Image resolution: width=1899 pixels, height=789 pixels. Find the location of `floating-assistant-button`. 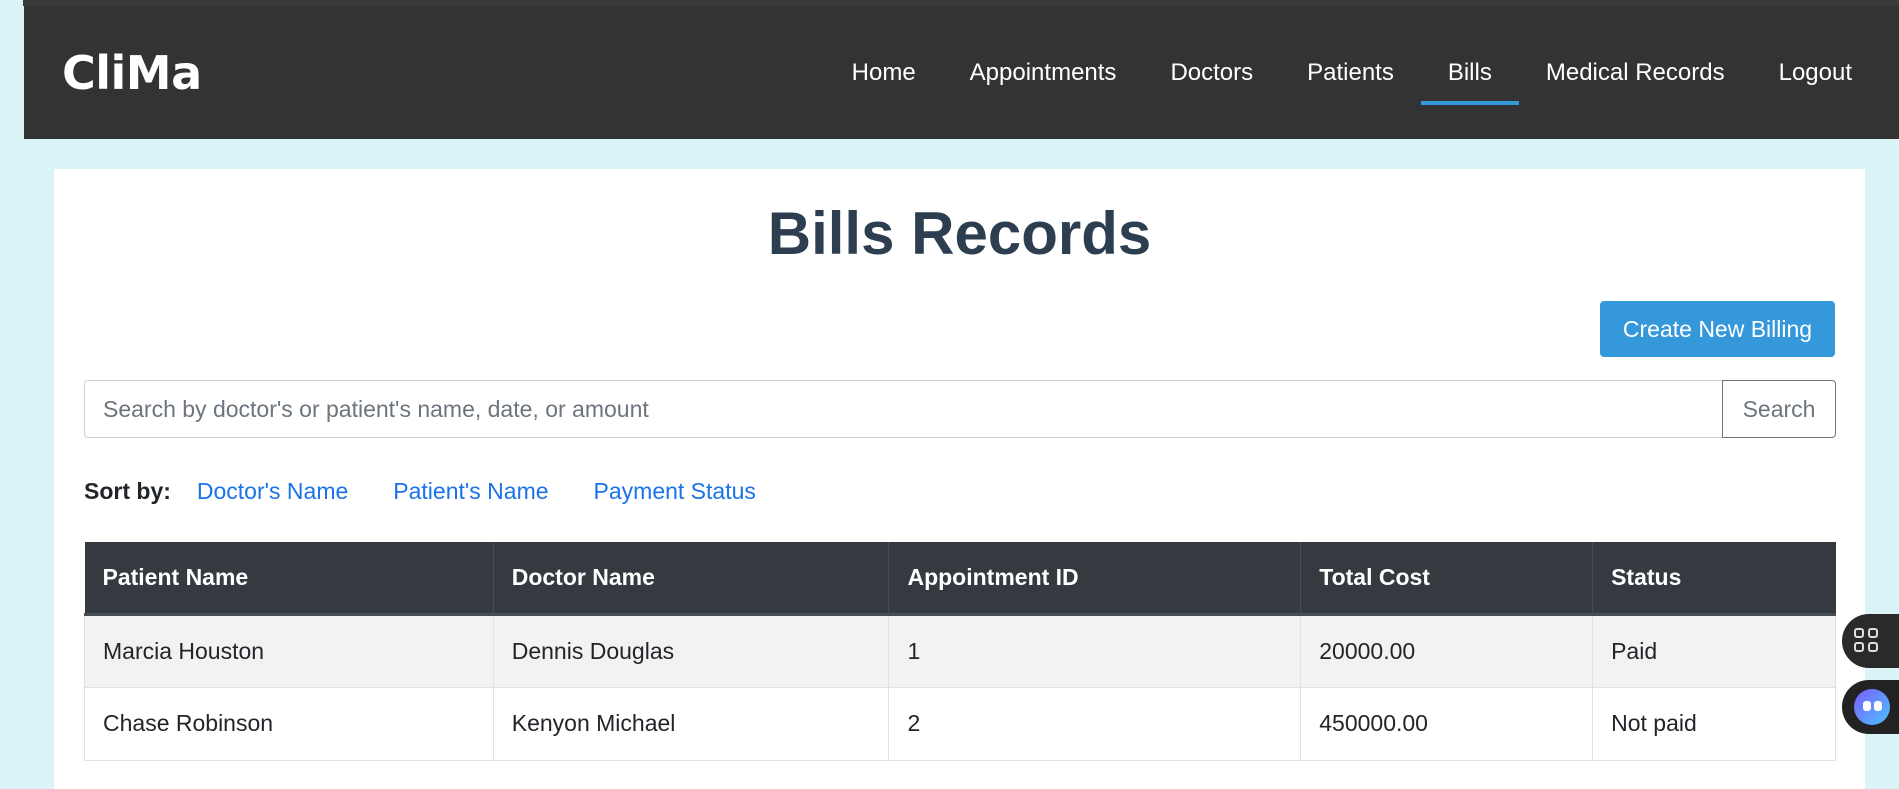

floating-assistant-button is located at coordinates (1870, 707).